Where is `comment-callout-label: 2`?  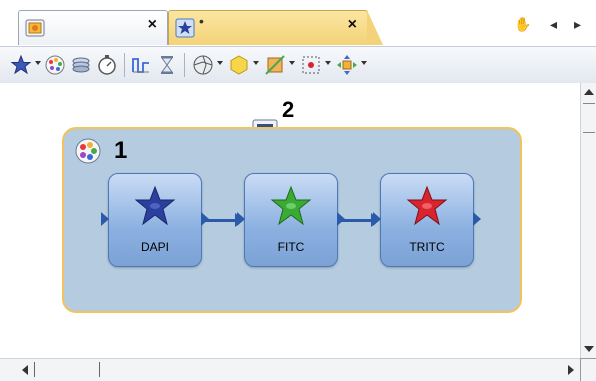 comment-callout-label: 2 is located at coordinates (288, 109).